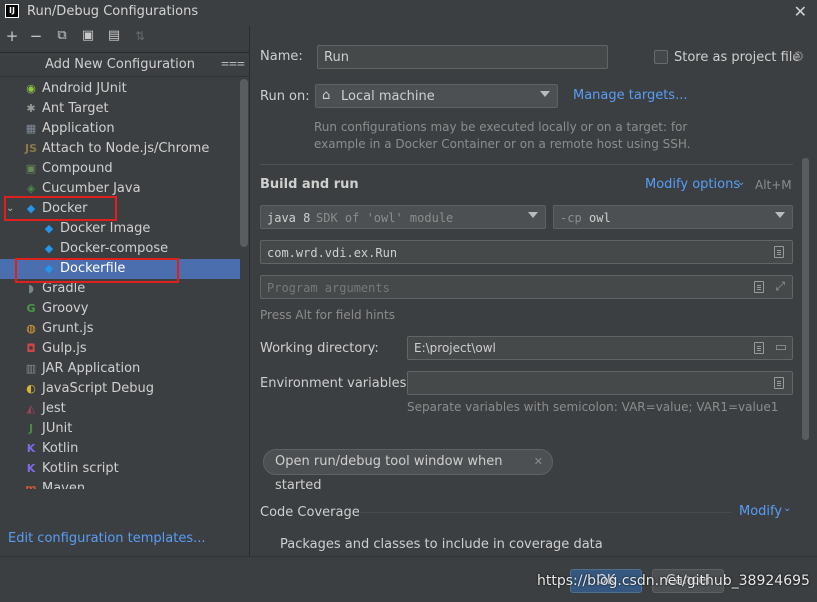 This screenshot has height=602, width=817. What do you see at coordinates (526, 287) in the screenshot?
I see `program-arguments-field: Program arguments ⤢` at bounding box center [526, 287].